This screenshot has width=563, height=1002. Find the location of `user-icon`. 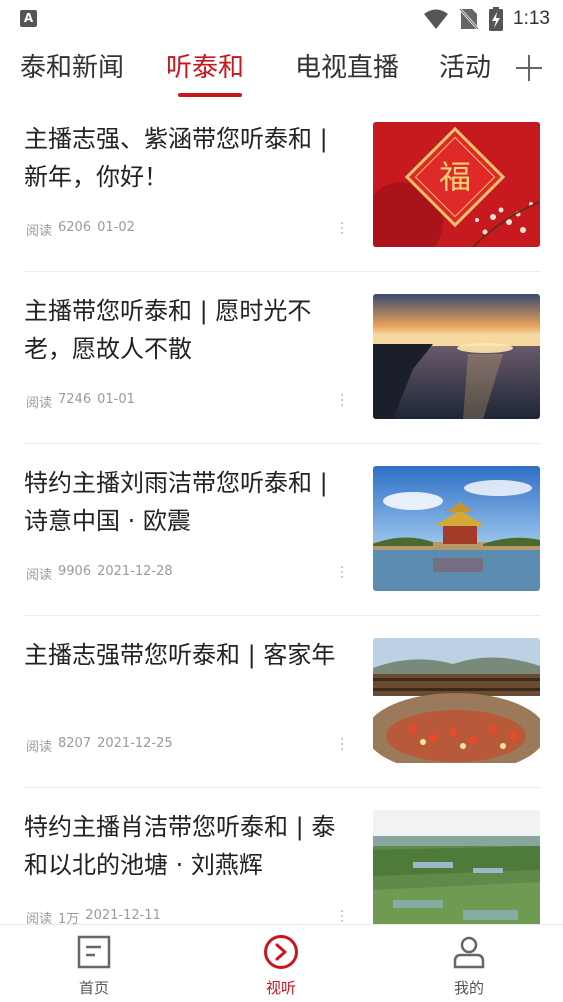

user-icon is located at coordinates (469, 952).